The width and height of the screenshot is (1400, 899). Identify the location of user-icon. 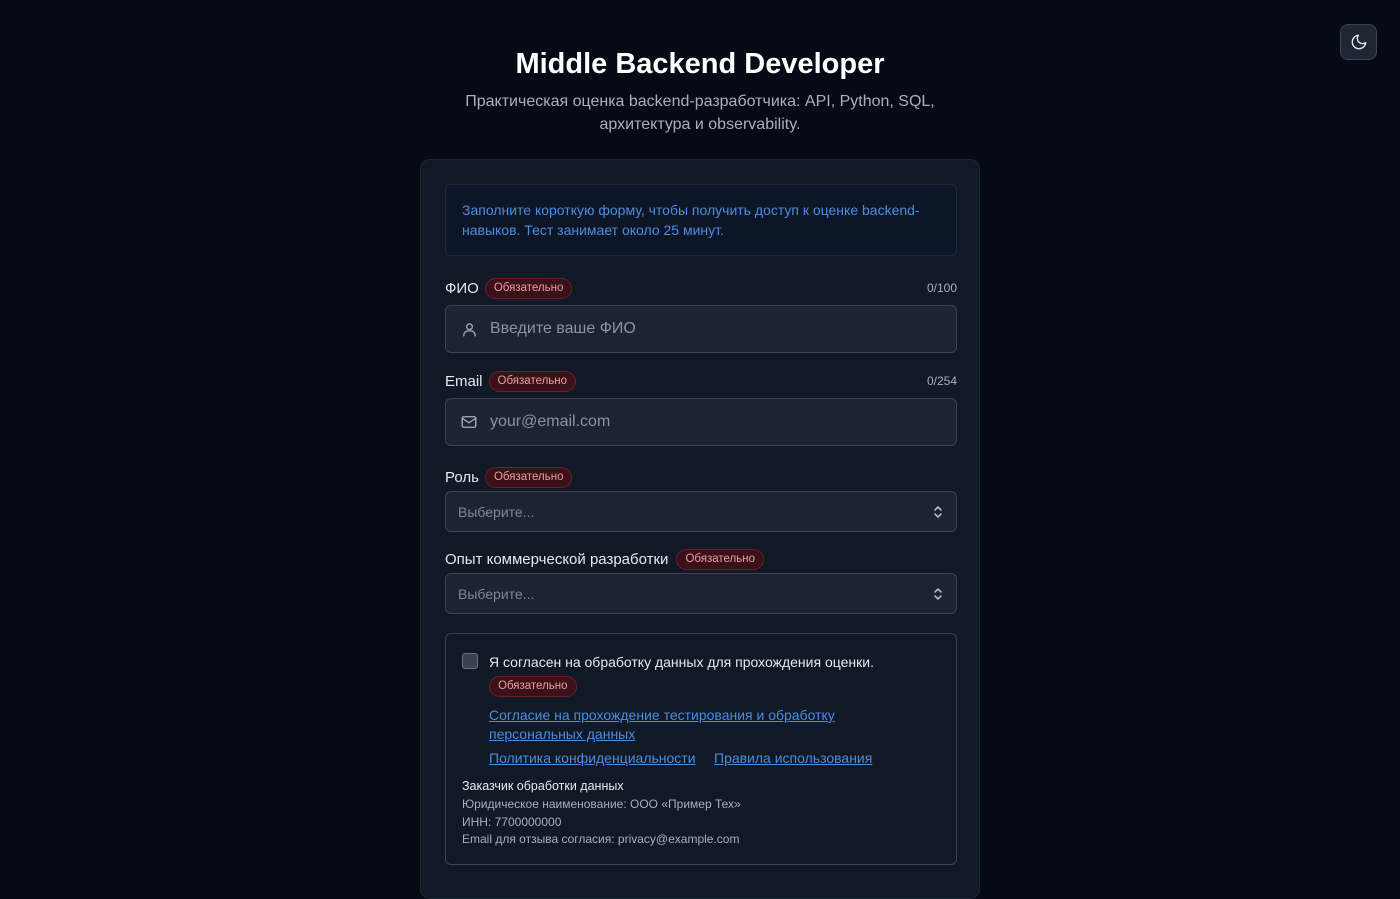
(469, 329).